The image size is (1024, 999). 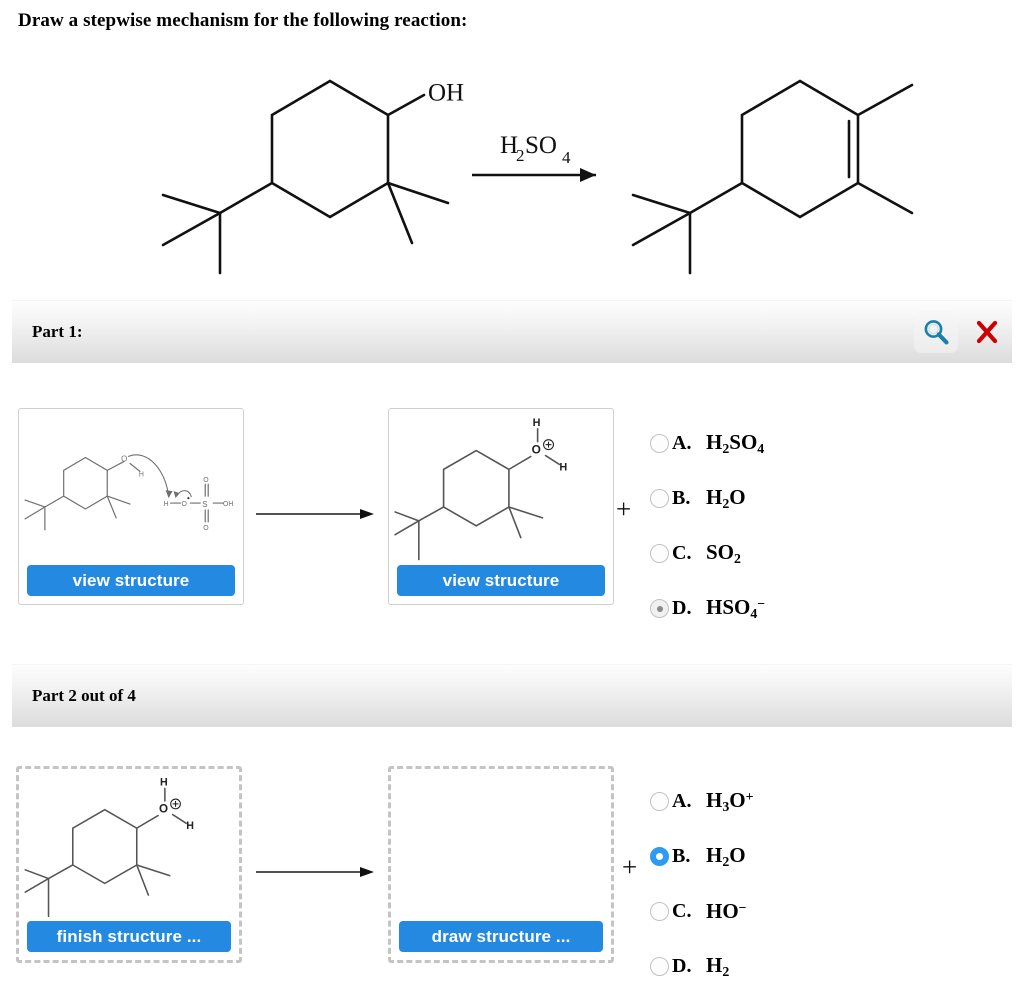 What do you see at coordinates (446, 93) in the screenshot?
I see `reactant-oh-label: OH` at bounding box center [446, 93].